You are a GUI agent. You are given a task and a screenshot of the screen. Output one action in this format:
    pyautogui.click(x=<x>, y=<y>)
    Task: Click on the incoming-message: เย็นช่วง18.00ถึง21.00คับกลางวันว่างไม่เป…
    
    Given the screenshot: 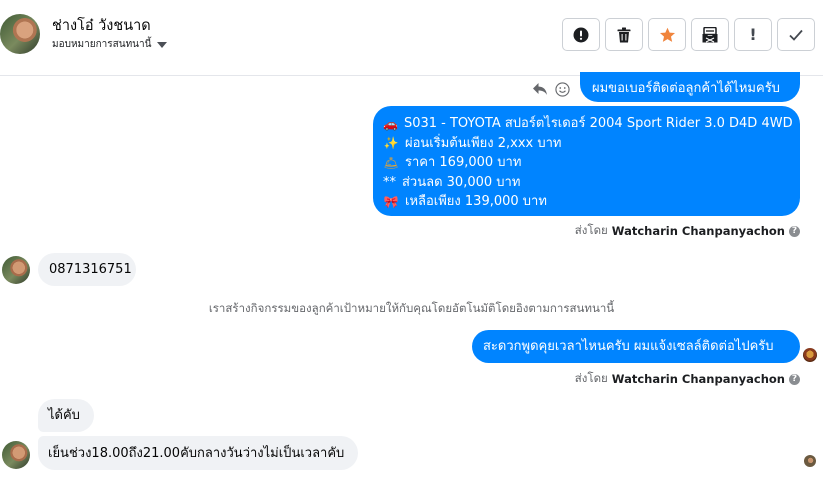 What is the action you would take?
    pyautogui.click(x=198, y=453)
    